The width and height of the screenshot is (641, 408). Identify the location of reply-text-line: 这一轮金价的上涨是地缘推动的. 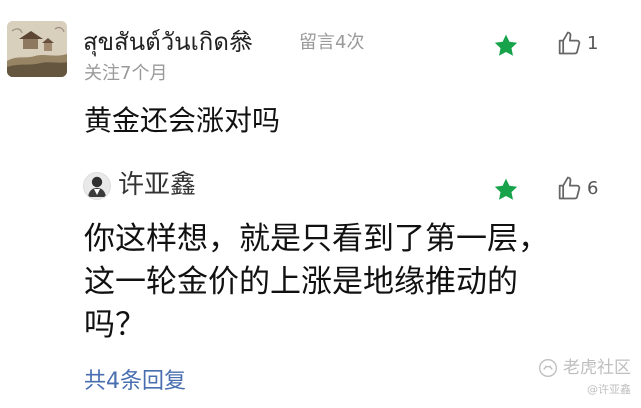
(301, 282).